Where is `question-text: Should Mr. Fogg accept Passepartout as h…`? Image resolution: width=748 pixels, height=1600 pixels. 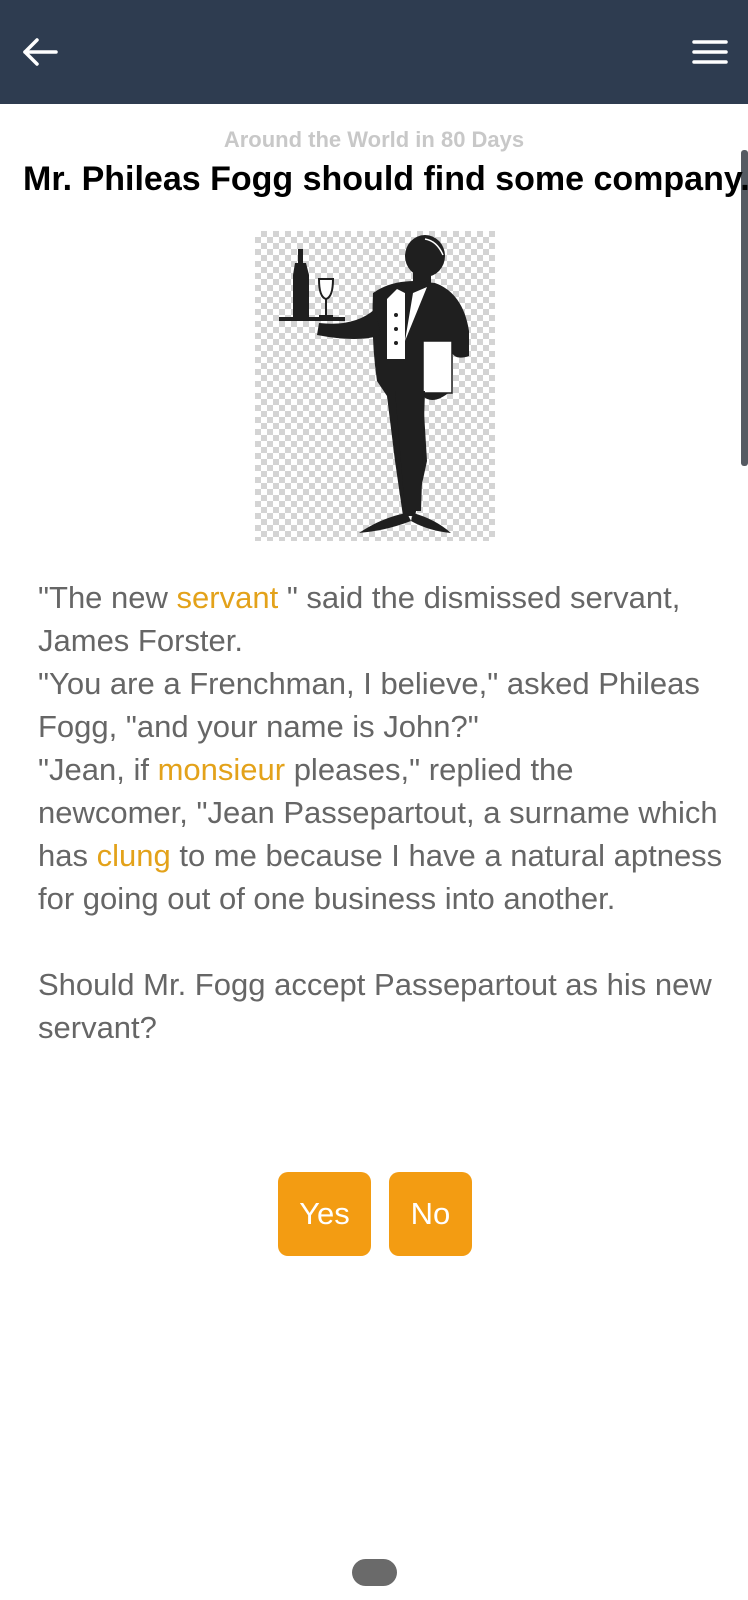 question-text: Should Mr. Fogg accept Passepartout as h… is located at coordinates (375, 1006).